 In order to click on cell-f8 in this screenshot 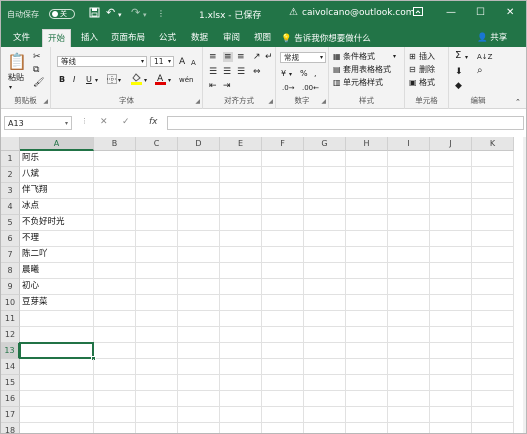, I will do `click(283, 271)`.